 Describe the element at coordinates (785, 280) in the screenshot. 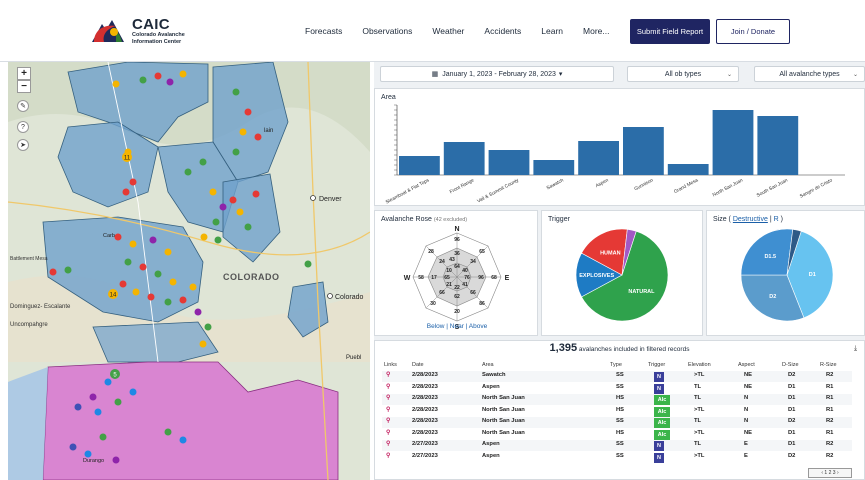

I see `size-pie-chart: D1 D2 D1.5` at that location.